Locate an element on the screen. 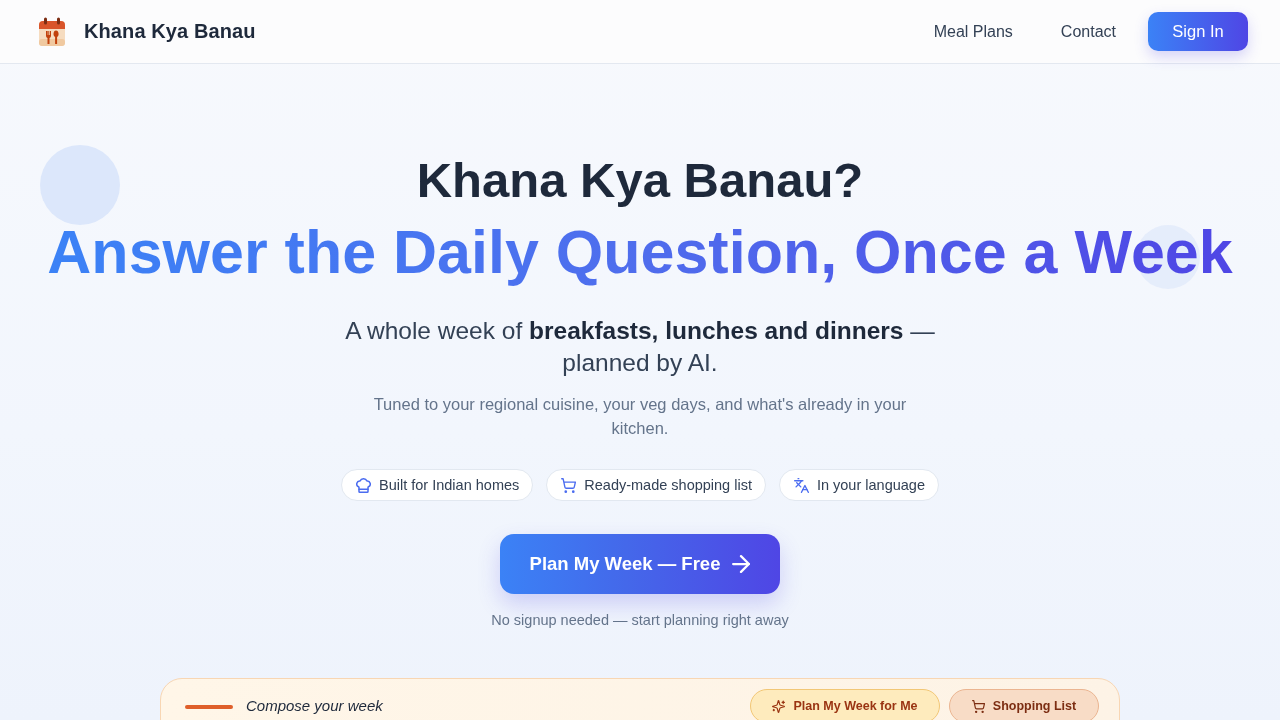  hero-description: Tuned to your regional cuisine, your veg days, and what's already in your kitchen. is located at coordinates (640, 416).